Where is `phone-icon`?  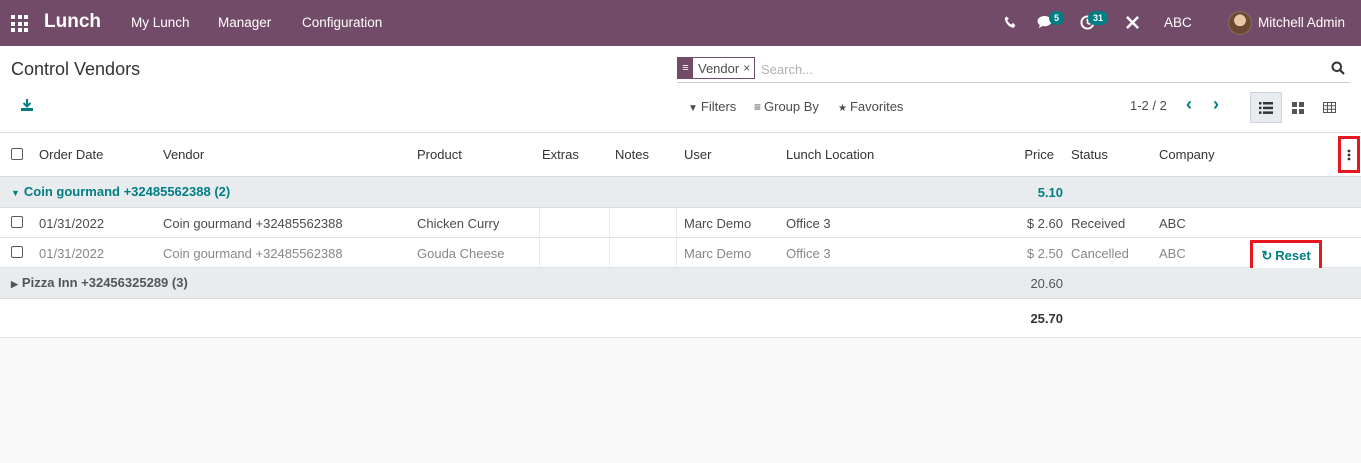
phone-icon is located at coordinates (1010, 23).